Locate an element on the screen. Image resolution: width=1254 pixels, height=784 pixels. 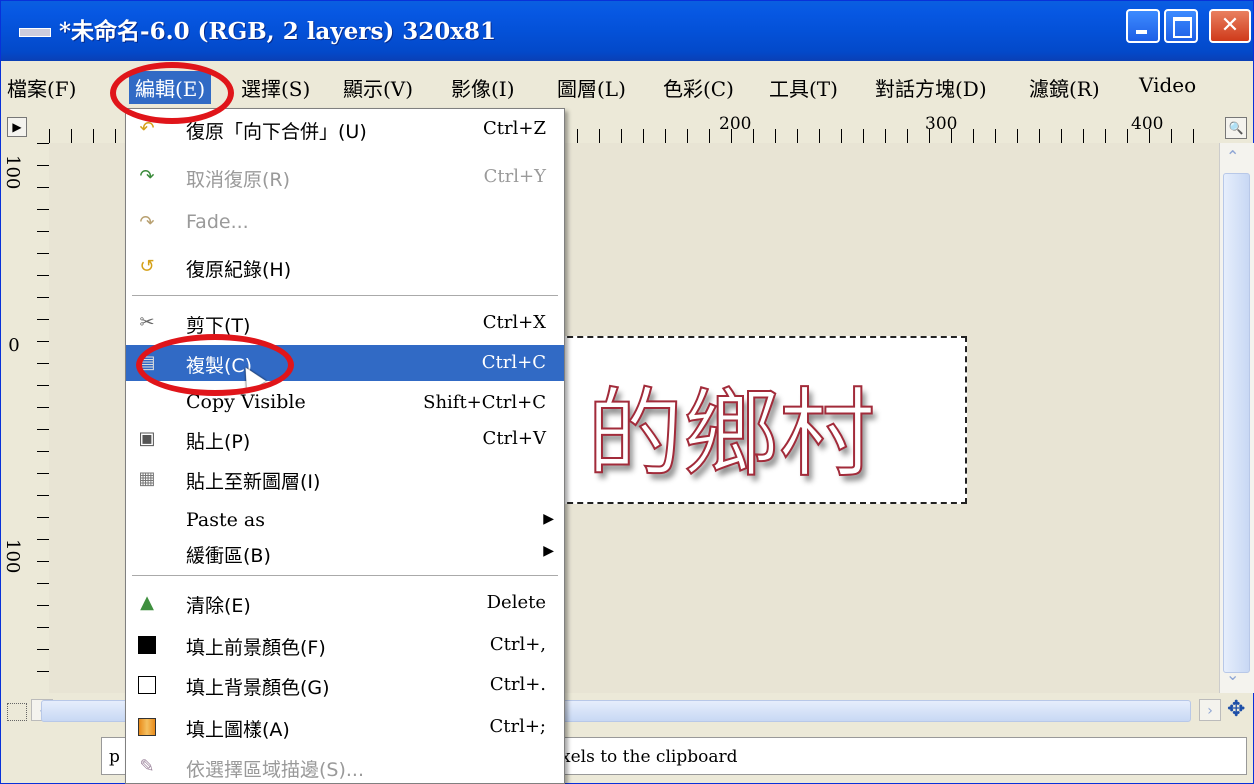
vruler-label-100a: 100 is located at coordinates (12, 172).